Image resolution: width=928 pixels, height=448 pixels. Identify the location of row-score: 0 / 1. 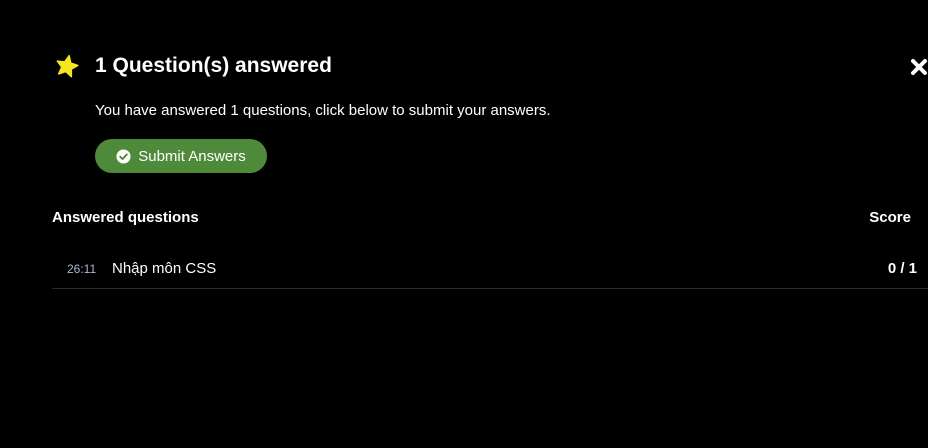
(902, 268).